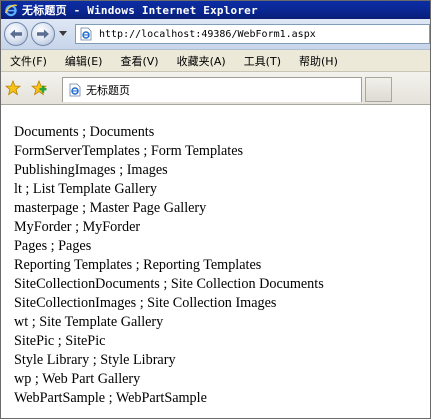 The height and width of the screenshot is (419, 431). I want to click on forward-arrow-icon, so click(43, 34).